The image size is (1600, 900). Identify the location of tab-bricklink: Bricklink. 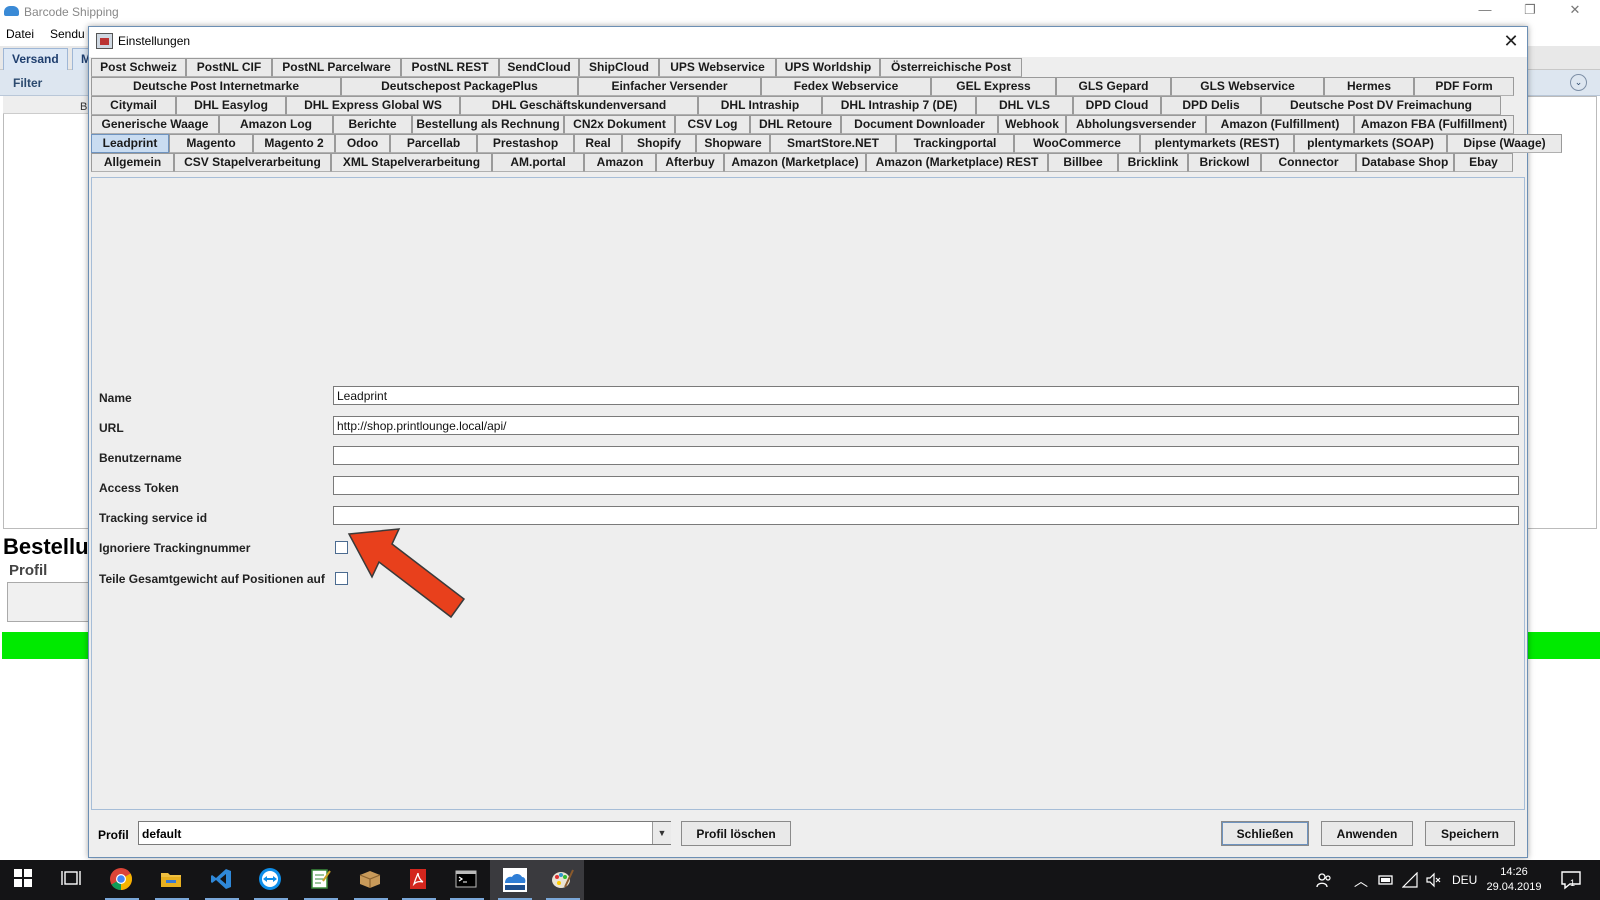
(1153, 162).